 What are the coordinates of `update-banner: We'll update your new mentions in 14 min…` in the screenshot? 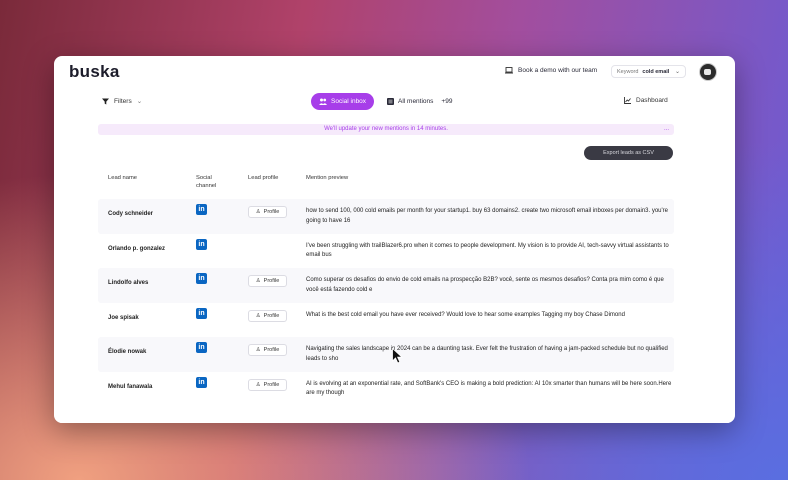 It's located at (386, 129).